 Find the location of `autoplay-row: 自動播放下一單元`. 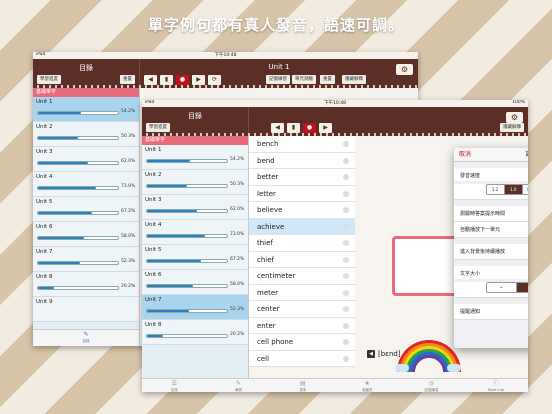

autoplay-row: 自動播放下一單元 is located at coordinates (491, 230).